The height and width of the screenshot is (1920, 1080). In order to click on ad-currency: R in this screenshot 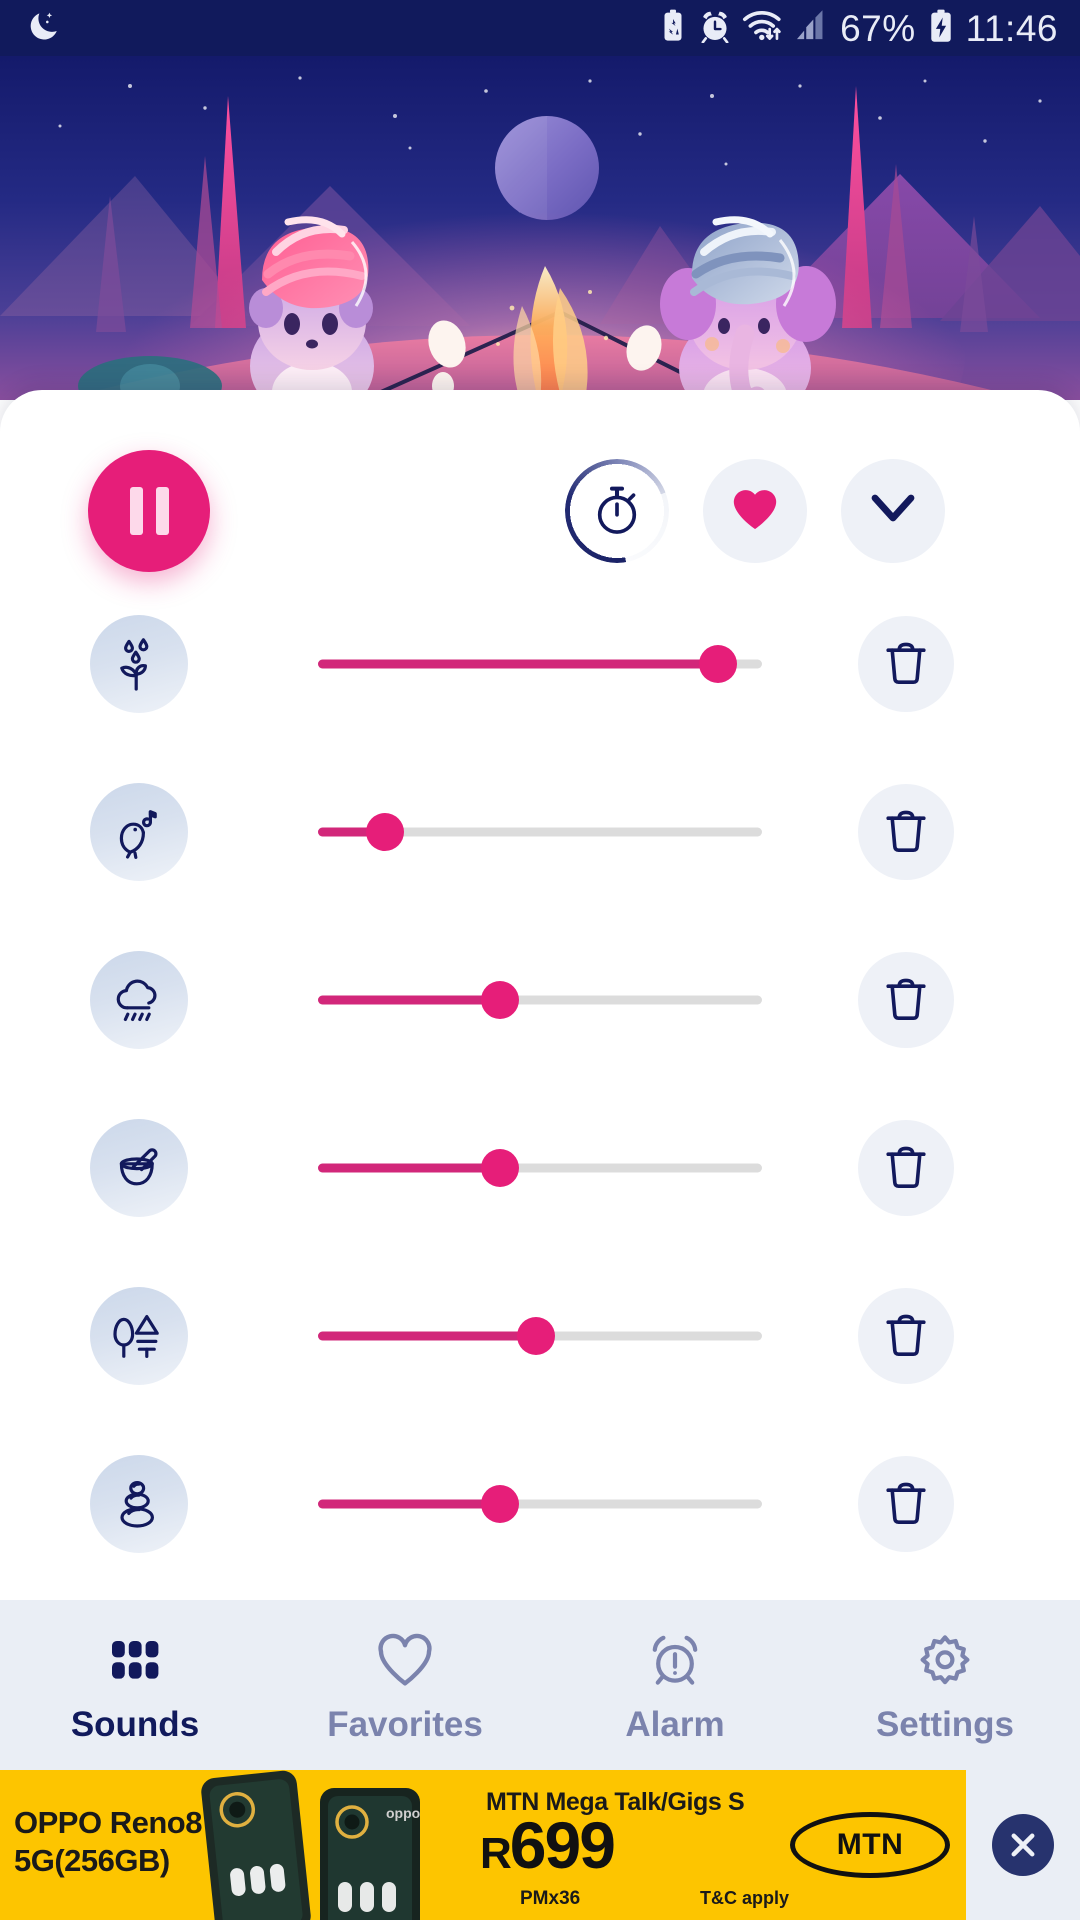, I will do `click(496, 1853)`.